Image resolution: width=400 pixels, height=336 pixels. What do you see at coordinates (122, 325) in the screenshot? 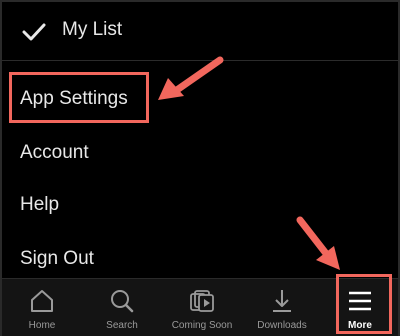
I see `nav-search-label: Search` at bounding box center [122, 325].